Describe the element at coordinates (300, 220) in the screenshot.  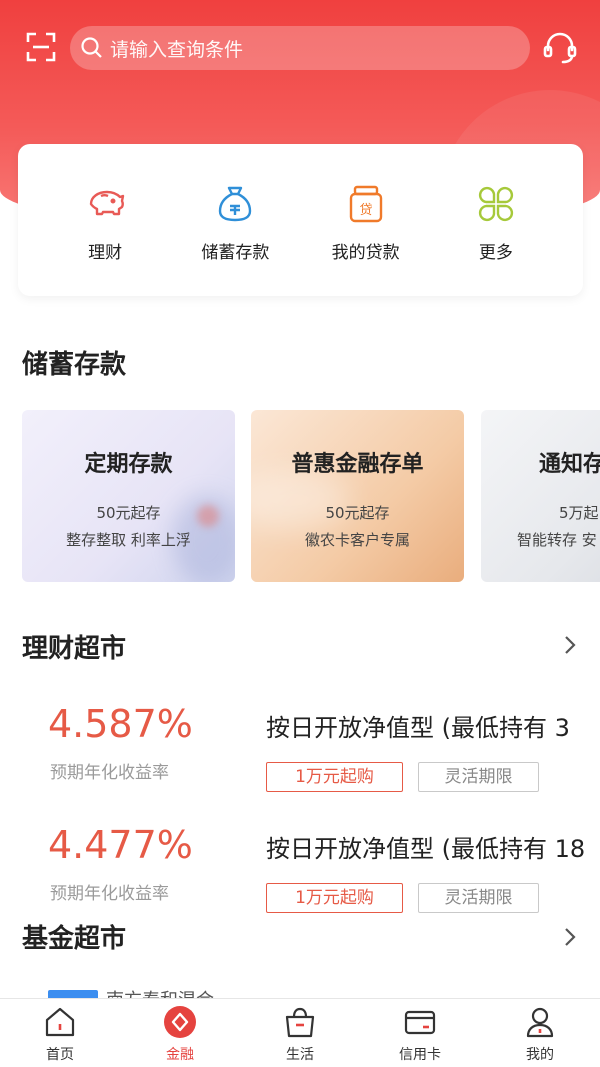
I see `quick-menu-card: 理财 储蓄存款 贷 我的贷款 更多` at that location.